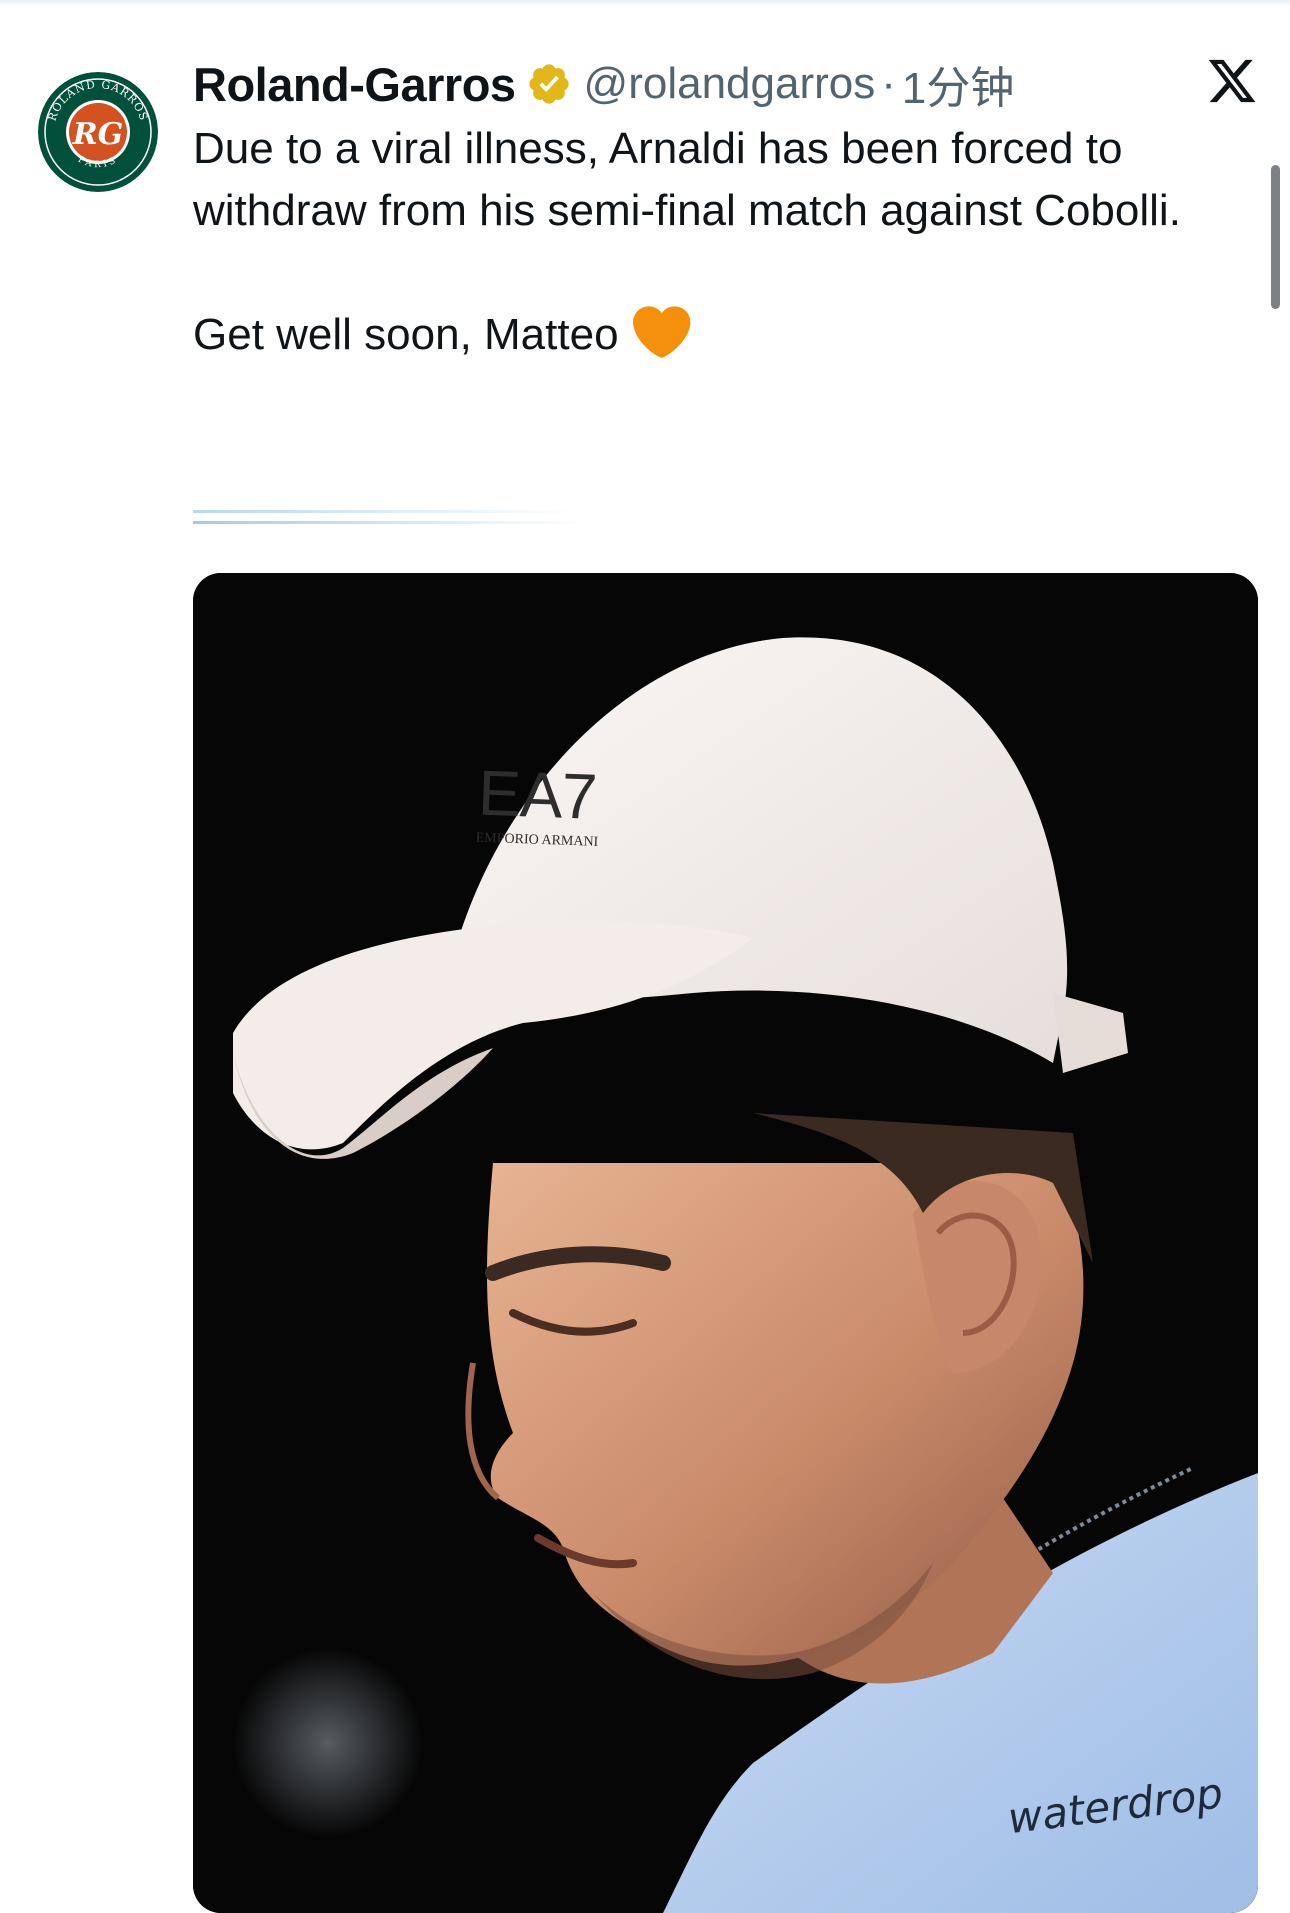 Image resolution: width=1290 pixels, height=1913 pixels. Describe the element at coordinates (406, 334) in the screenshot. I see `tweet-paragraph-2: Get well soon, Matteo` at that location.